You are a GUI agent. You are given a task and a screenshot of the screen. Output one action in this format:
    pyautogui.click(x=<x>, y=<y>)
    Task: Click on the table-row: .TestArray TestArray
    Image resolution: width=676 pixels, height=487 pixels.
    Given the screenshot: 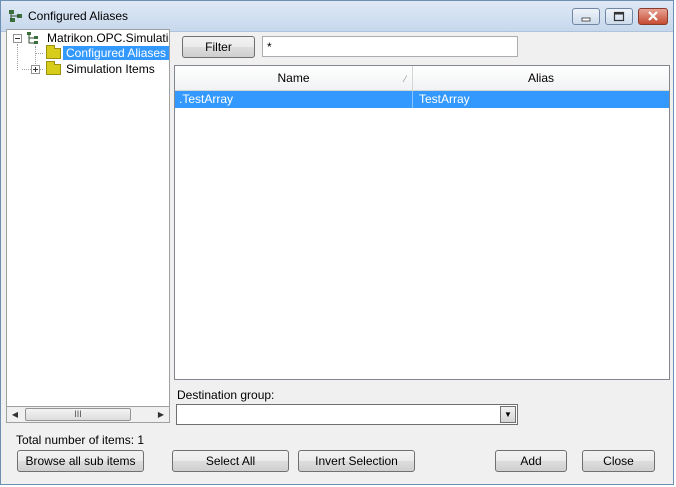 What is the action you would take?
    pyautogui.click(x=422, y=99)
    